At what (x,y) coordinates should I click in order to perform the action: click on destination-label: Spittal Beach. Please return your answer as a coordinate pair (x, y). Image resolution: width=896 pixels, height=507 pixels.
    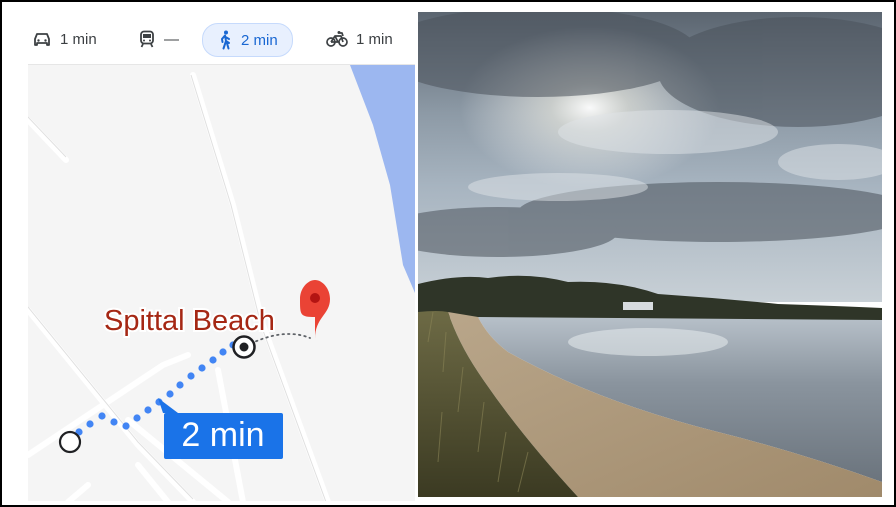
    Looking at the image, I should click on (189, 321).